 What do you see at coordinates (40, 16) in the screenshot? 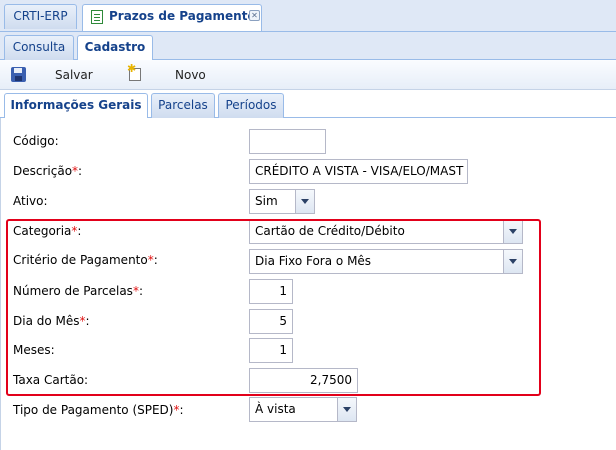
I see `tab-crti-erp: CRTI-ERP` at bounding box center [40, 16].